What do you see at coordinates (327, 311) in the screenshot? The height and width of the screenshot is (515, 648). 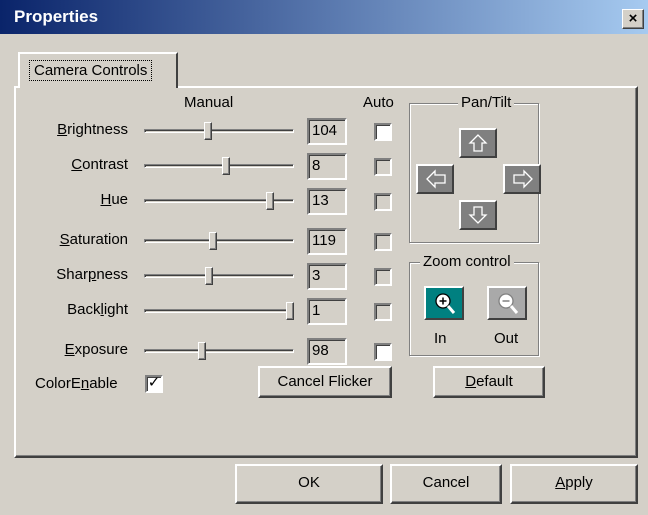 I see `backlight-value-field: 1` at bounding box center [327, 311].